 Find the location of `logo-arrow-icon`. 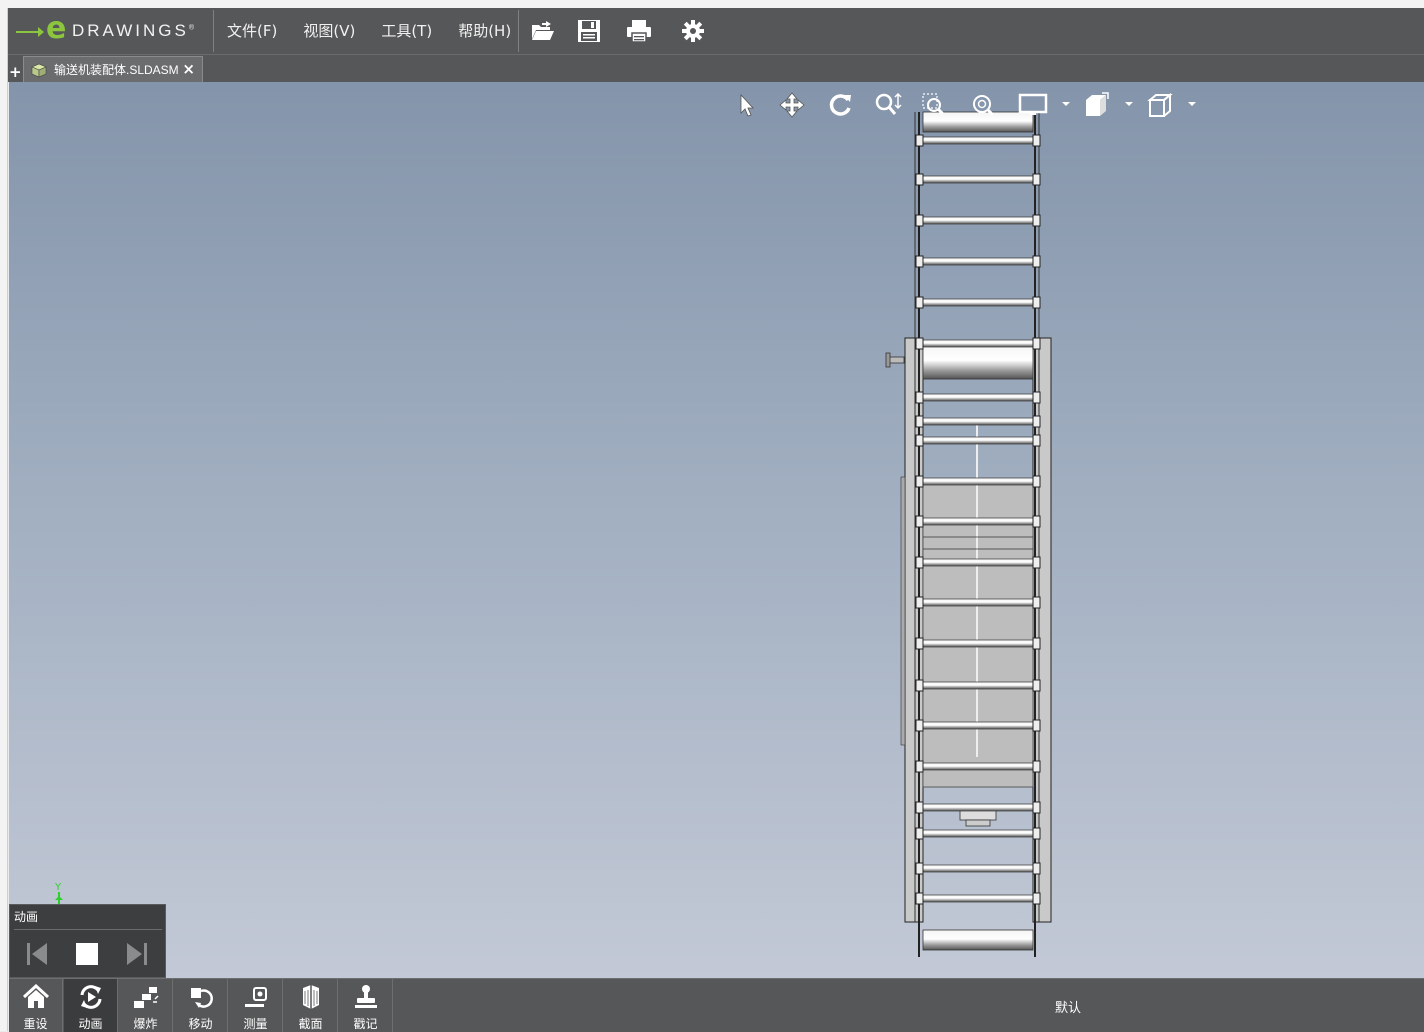

logo-arrow-icon is located at coordinates (30, 32).